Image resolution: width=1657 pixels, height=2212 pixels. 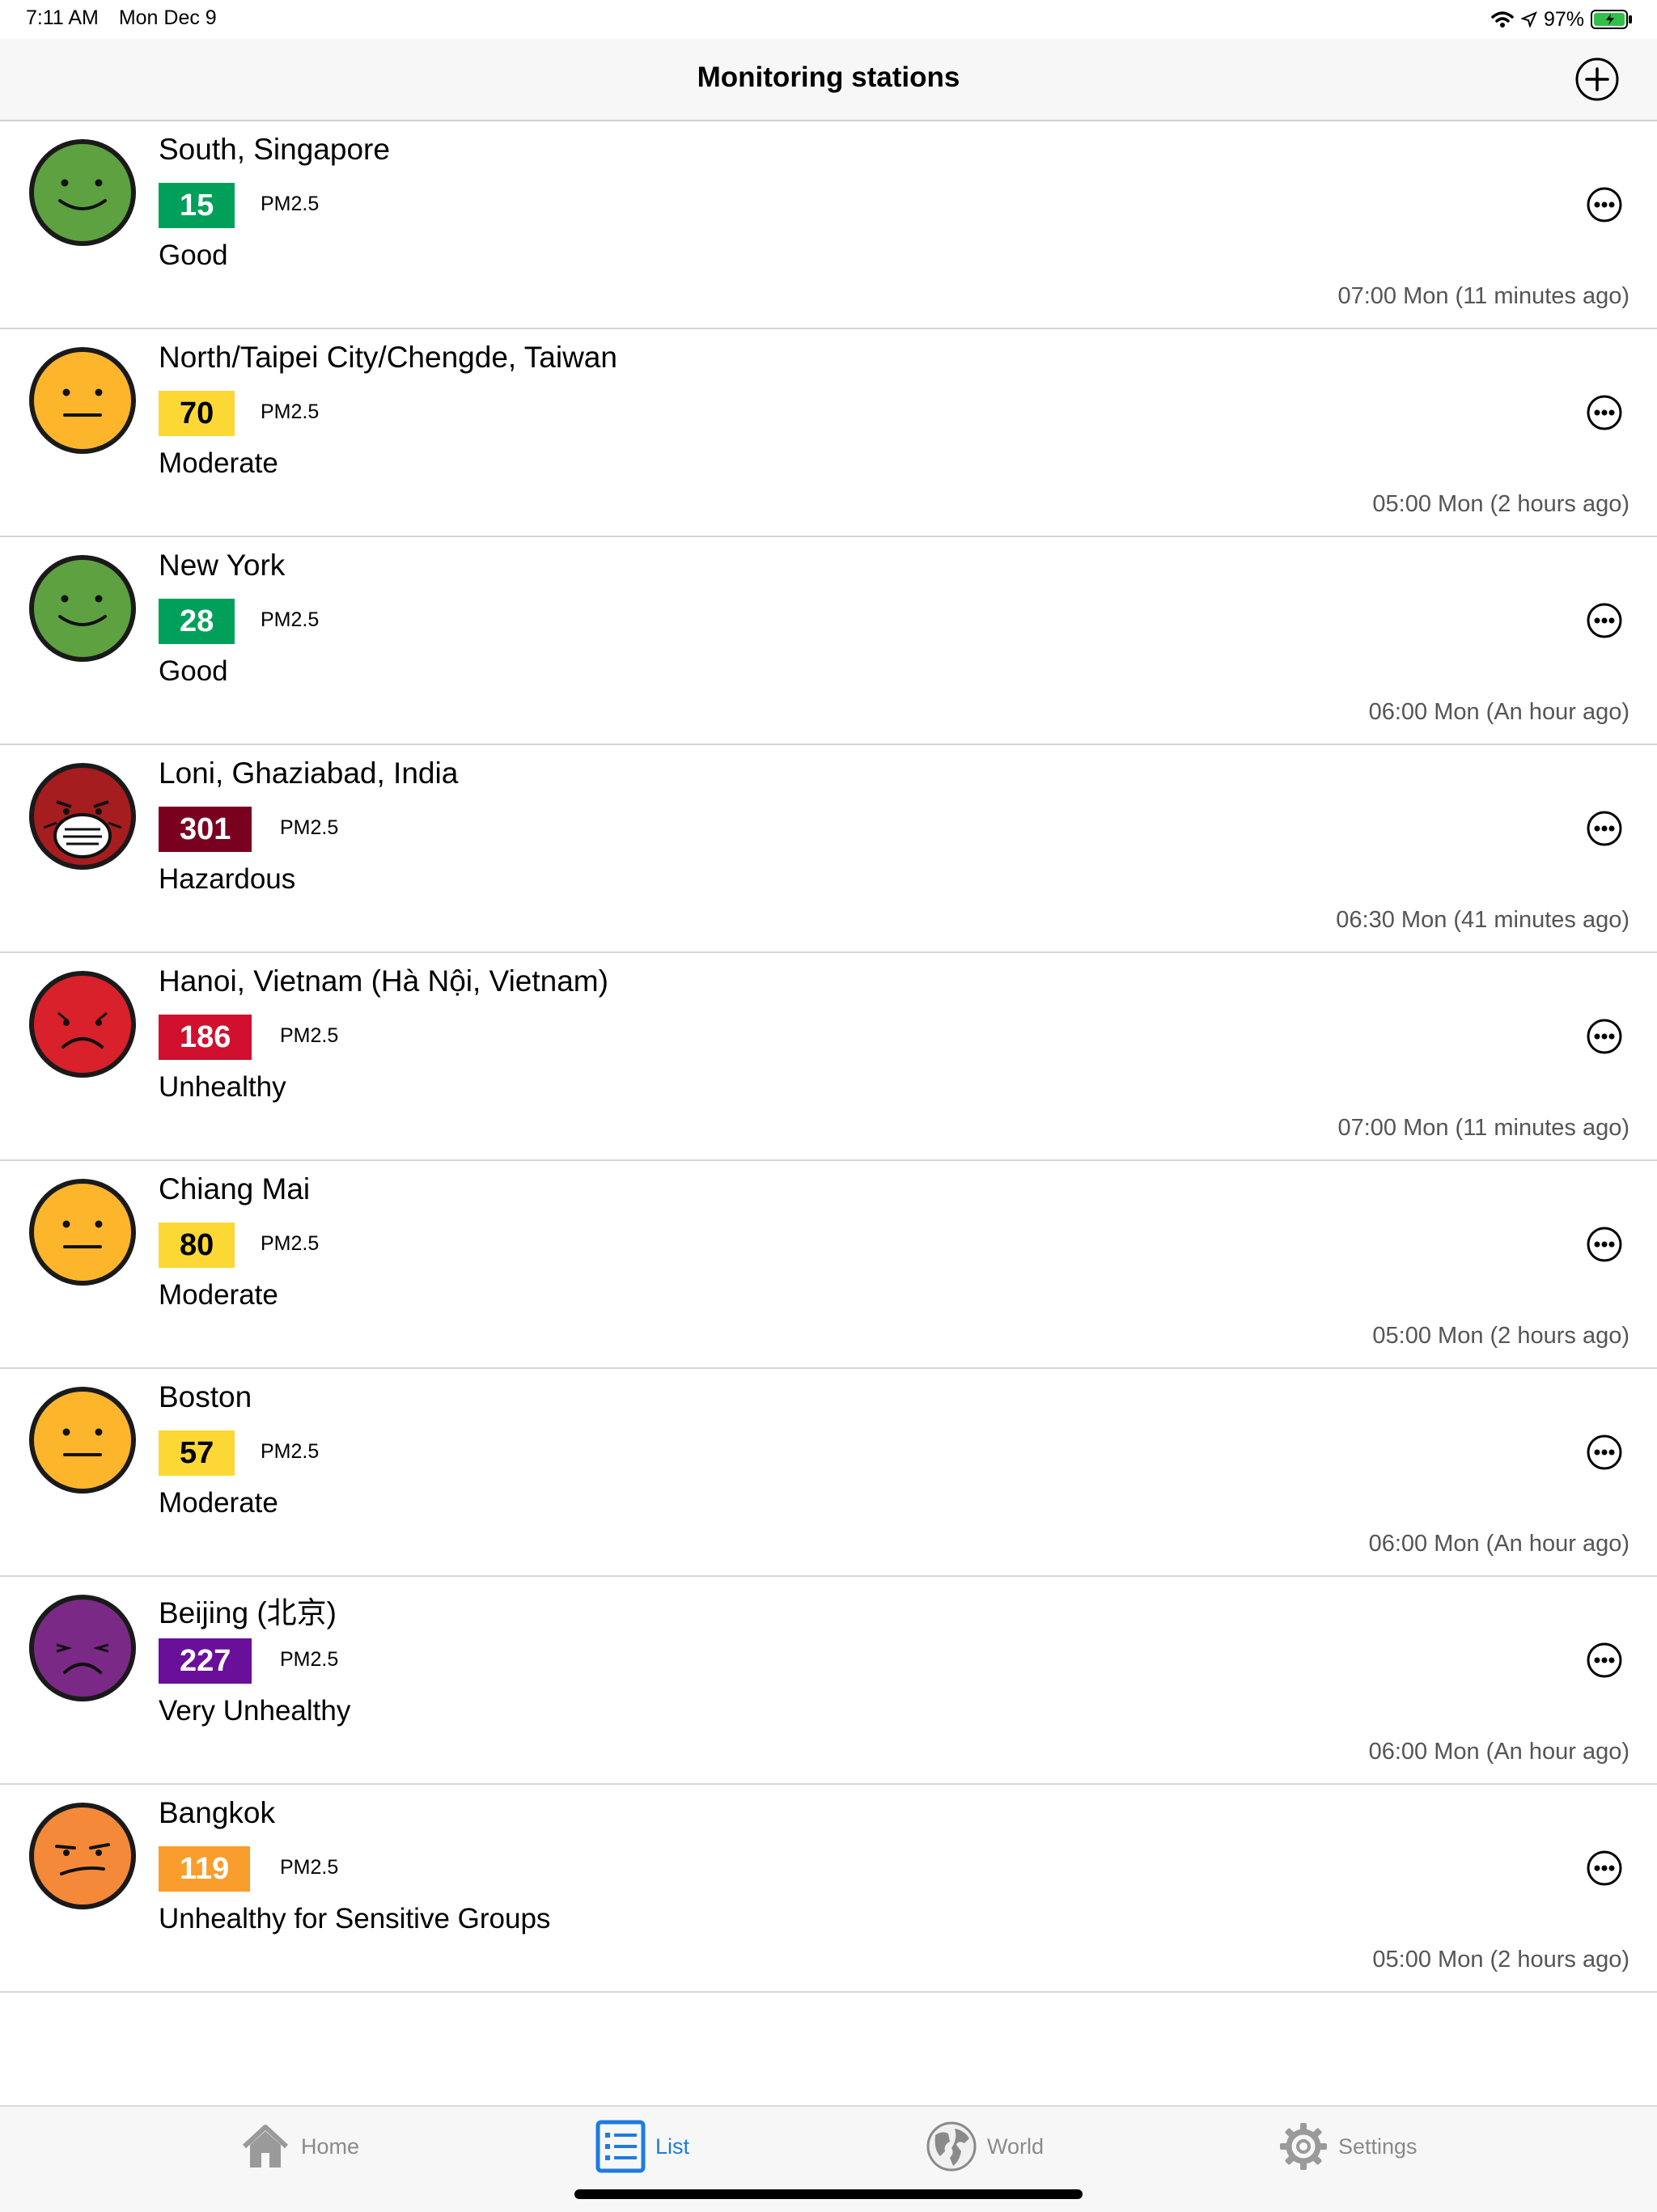 What do you see at coordinates (82, 1648) in the screenshot?
I see `frowning-face-icon` at bounding box center [82, 1648].